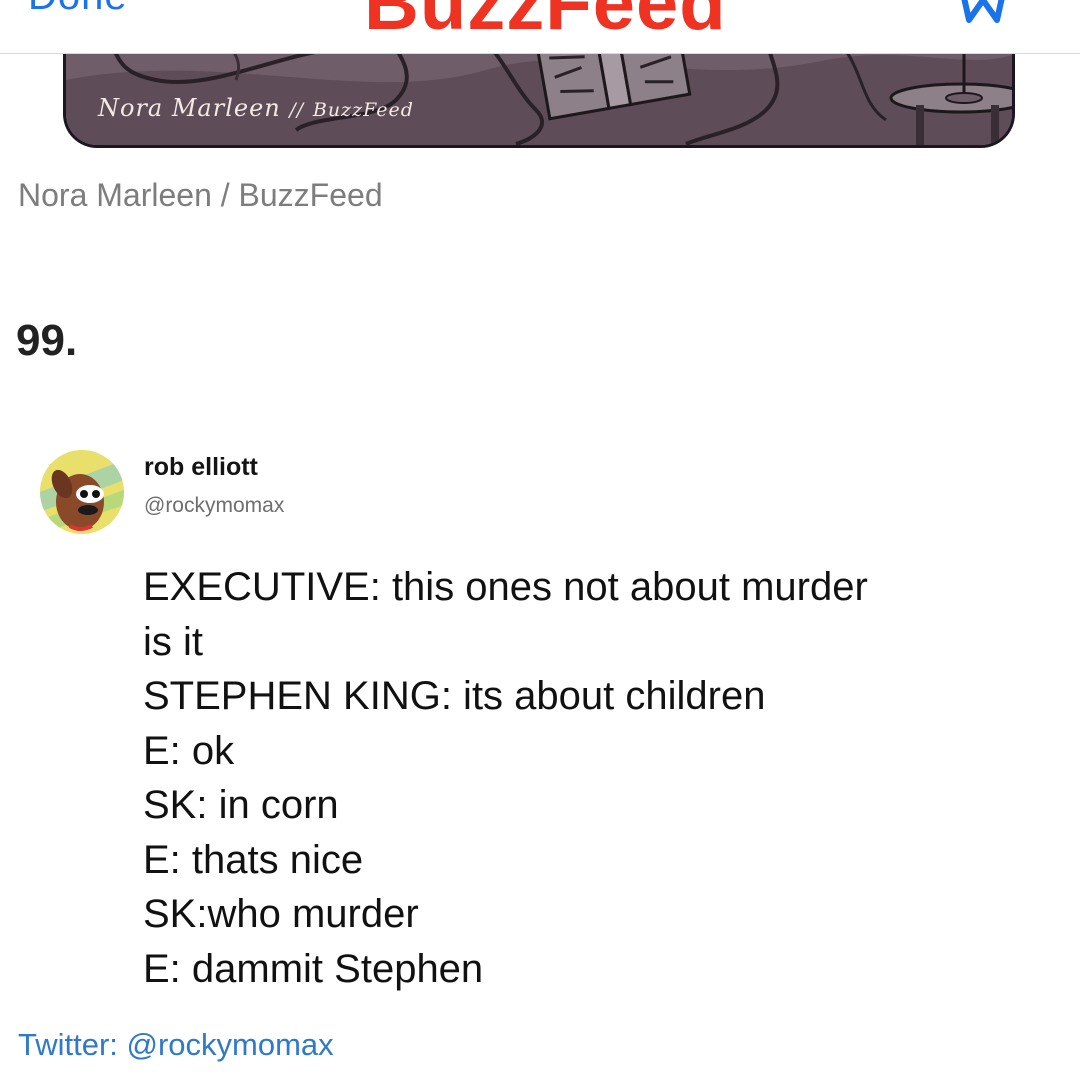 Image resolution: width=1080 pixels, height=1080 pixels. I want to click on tweet-author-name: rob elliott, so click(201, 467).